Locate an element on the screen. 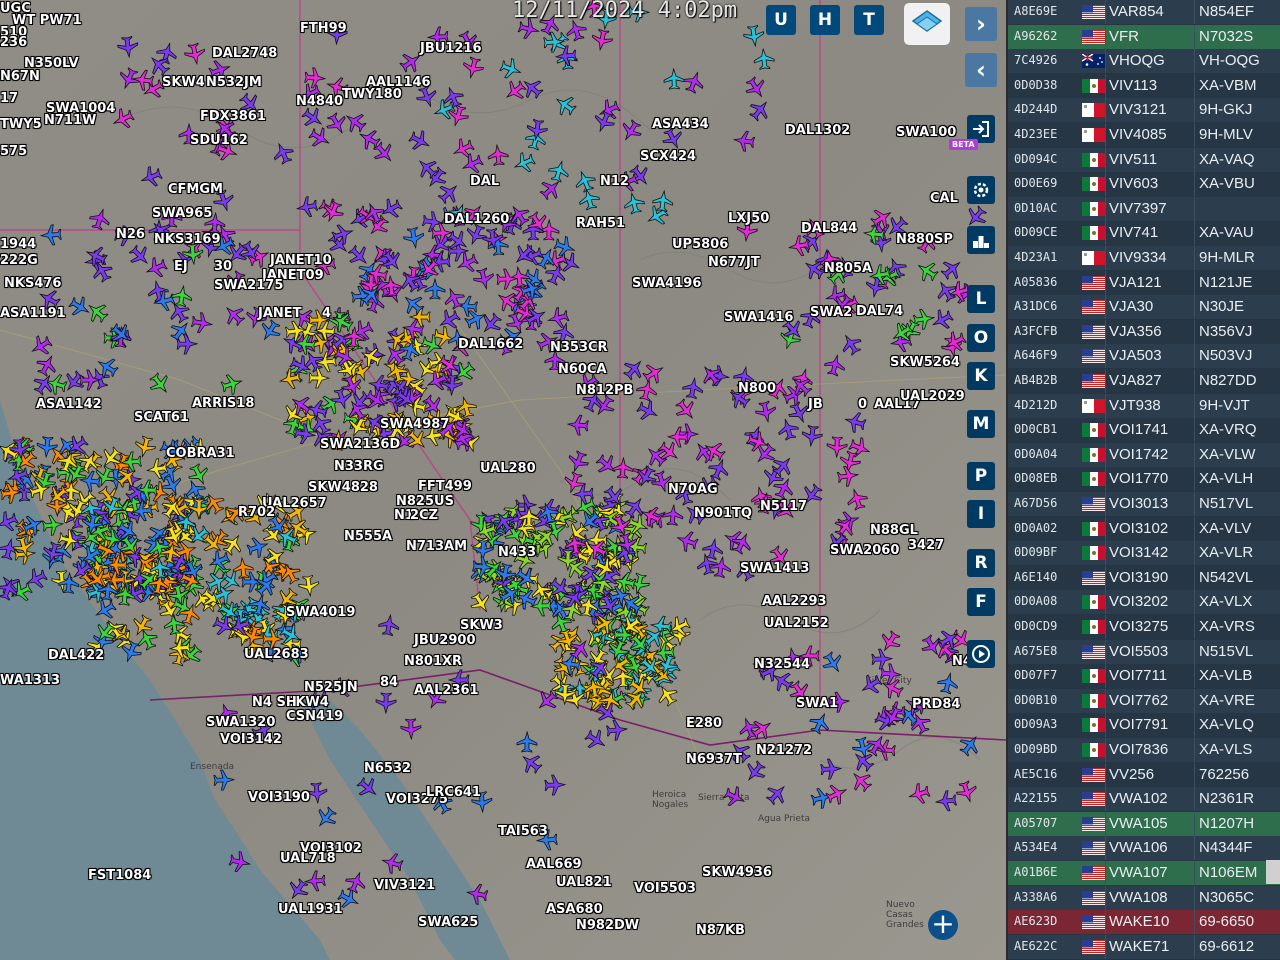  aircraft-callsign-label: N12 is located at coordinates (614, 182).